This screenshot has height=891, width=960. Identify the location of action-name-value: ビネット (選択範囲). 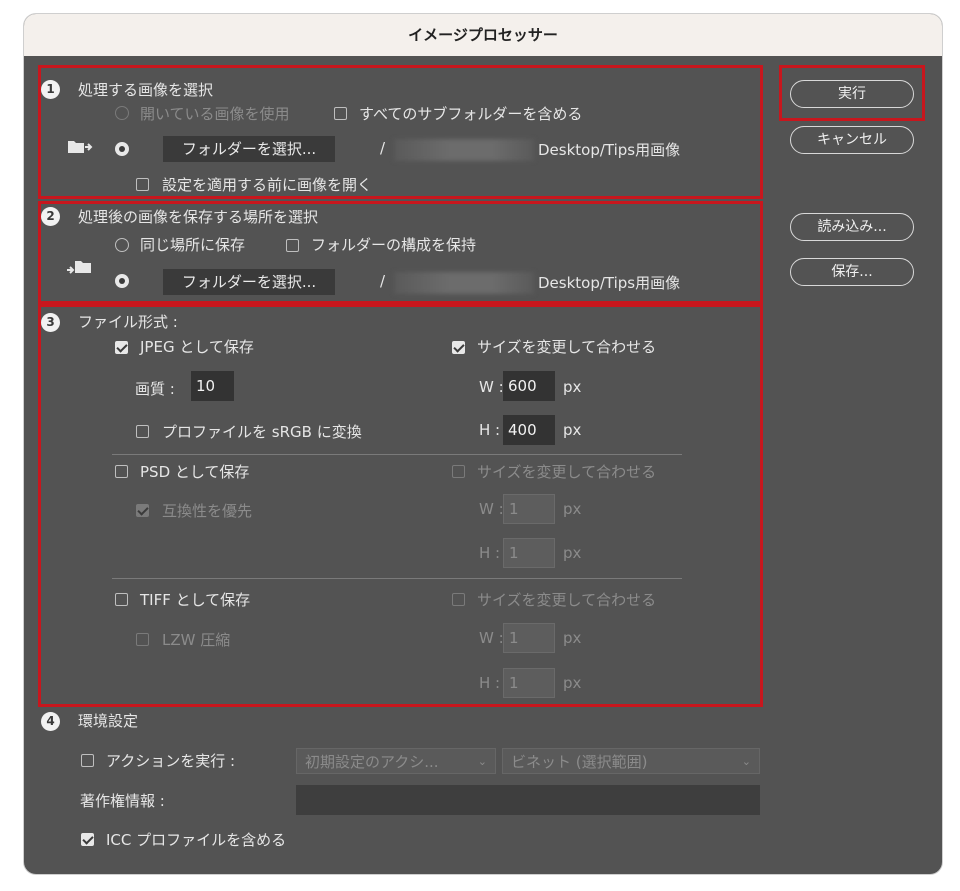
(579, 762).